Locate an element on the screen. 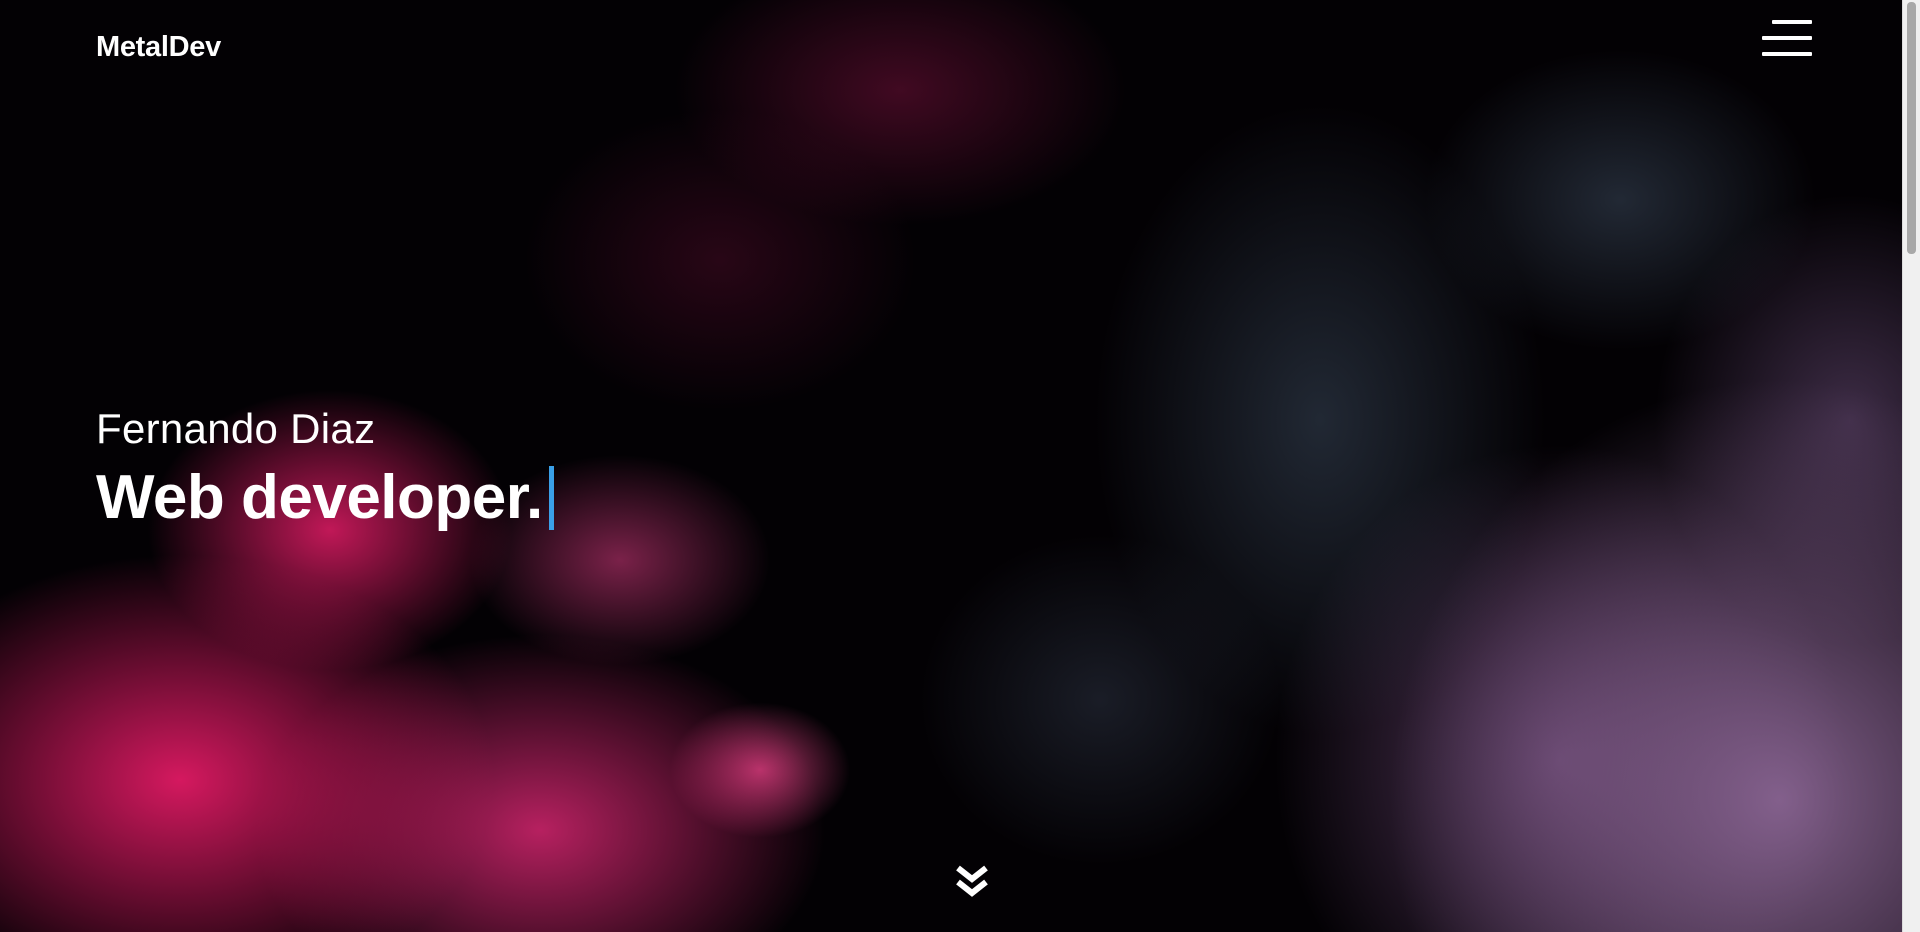 The image size is (1920, 932). brand-logo: MetalDev is located at coordinates (158, 47).